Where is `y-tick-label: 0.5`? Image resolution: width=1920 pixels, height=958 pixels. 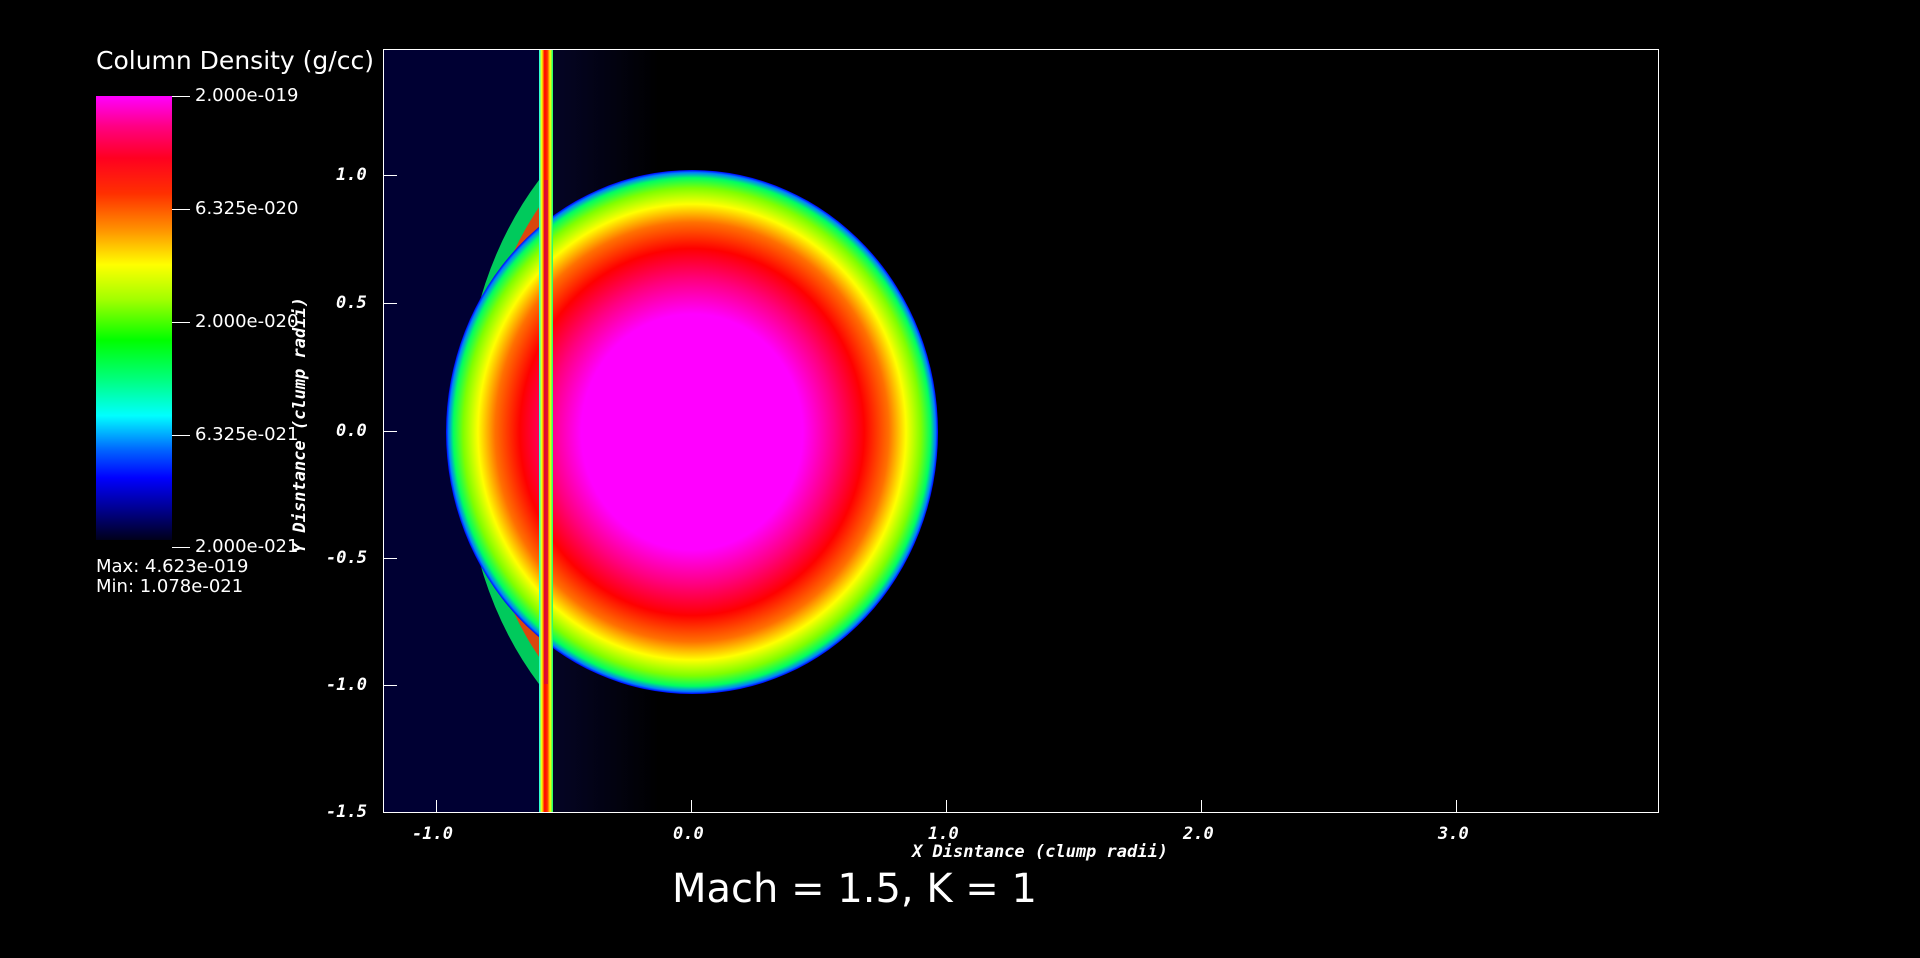 y-tick-label: 0.5 is located at coordinates (351, 303).